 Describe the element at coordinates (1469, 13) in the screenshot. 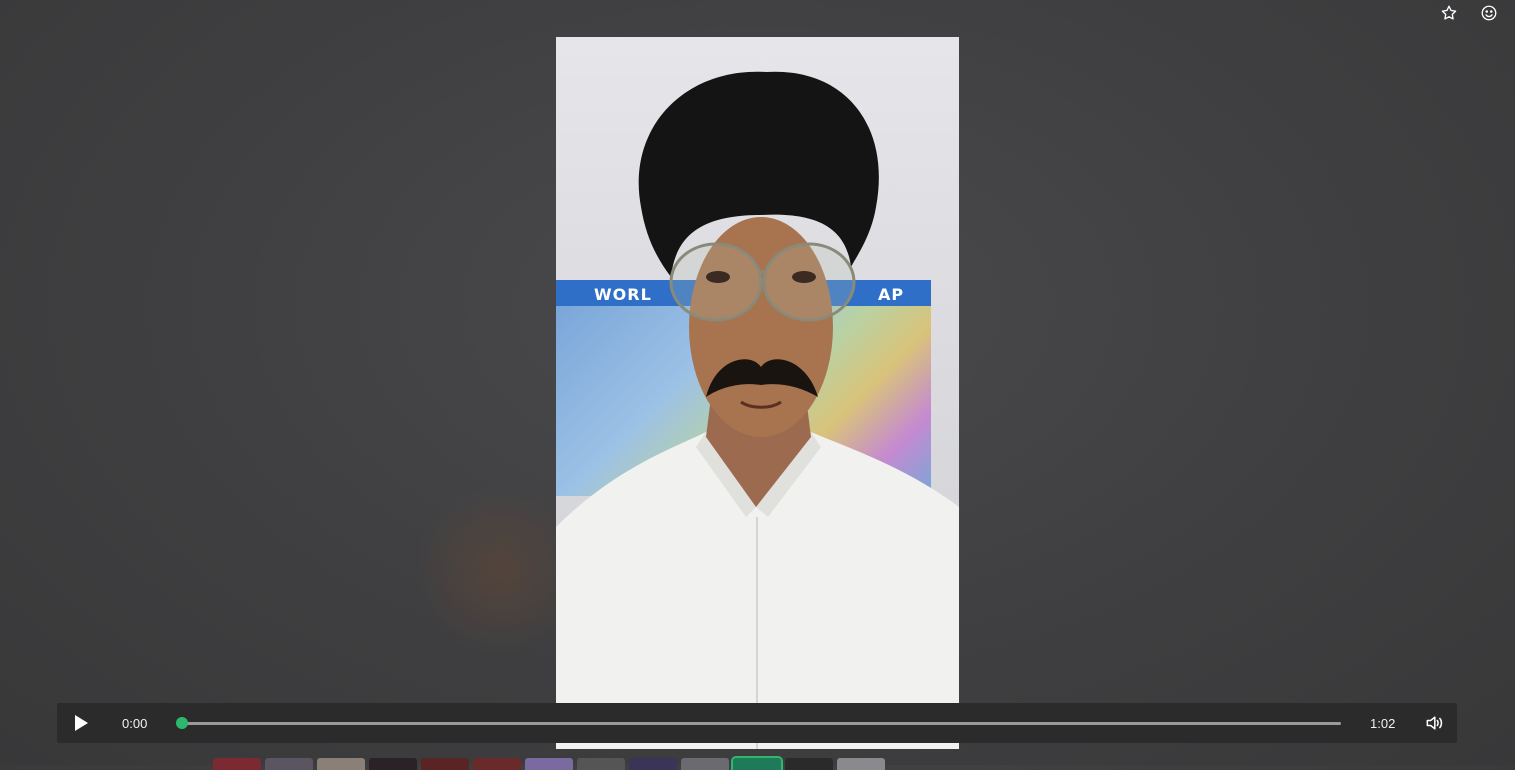

I see `top-toolbar` at that location.